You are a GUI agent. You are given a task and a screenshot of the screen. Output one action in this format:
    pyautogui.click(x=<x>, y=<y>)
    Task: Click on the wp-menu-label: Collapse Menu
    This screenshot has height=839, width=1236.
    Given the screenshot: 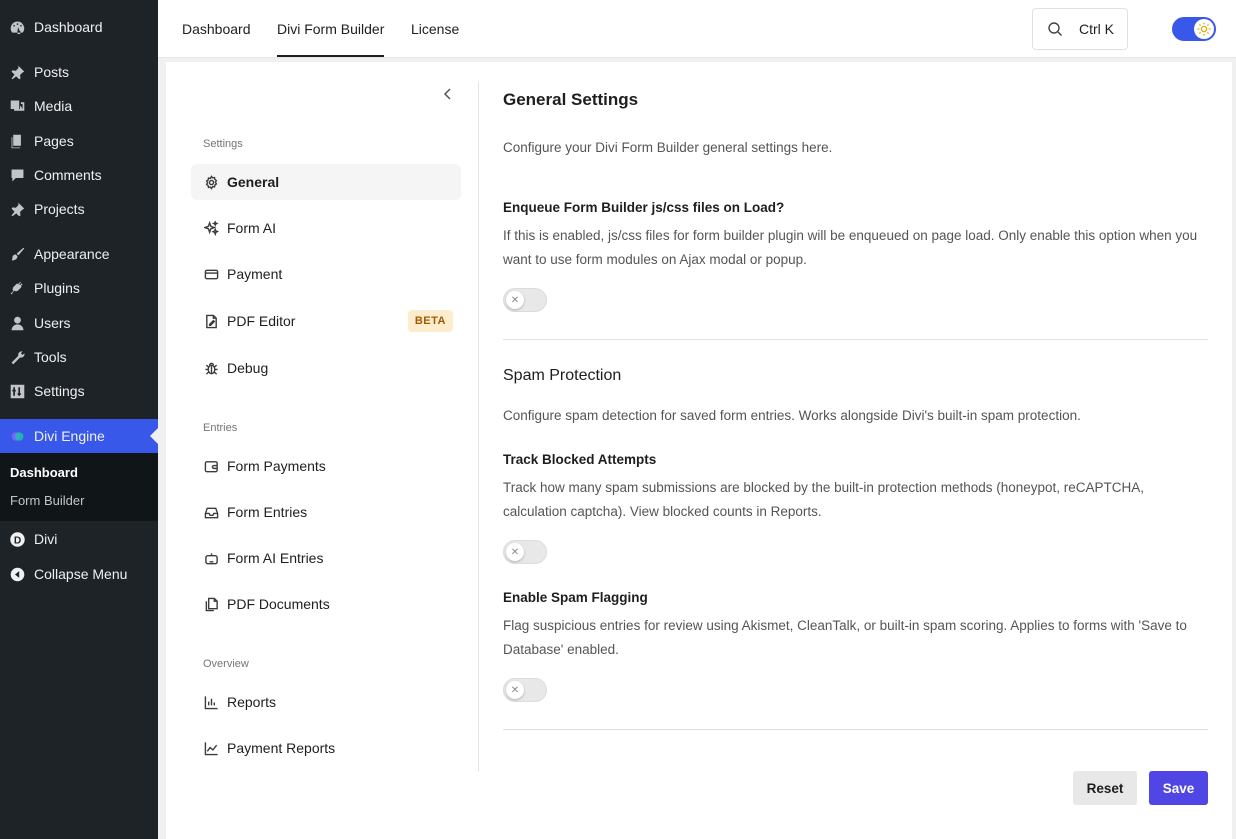 What is the action you would take?
    pyautogui.click(x=81, y=574)
    